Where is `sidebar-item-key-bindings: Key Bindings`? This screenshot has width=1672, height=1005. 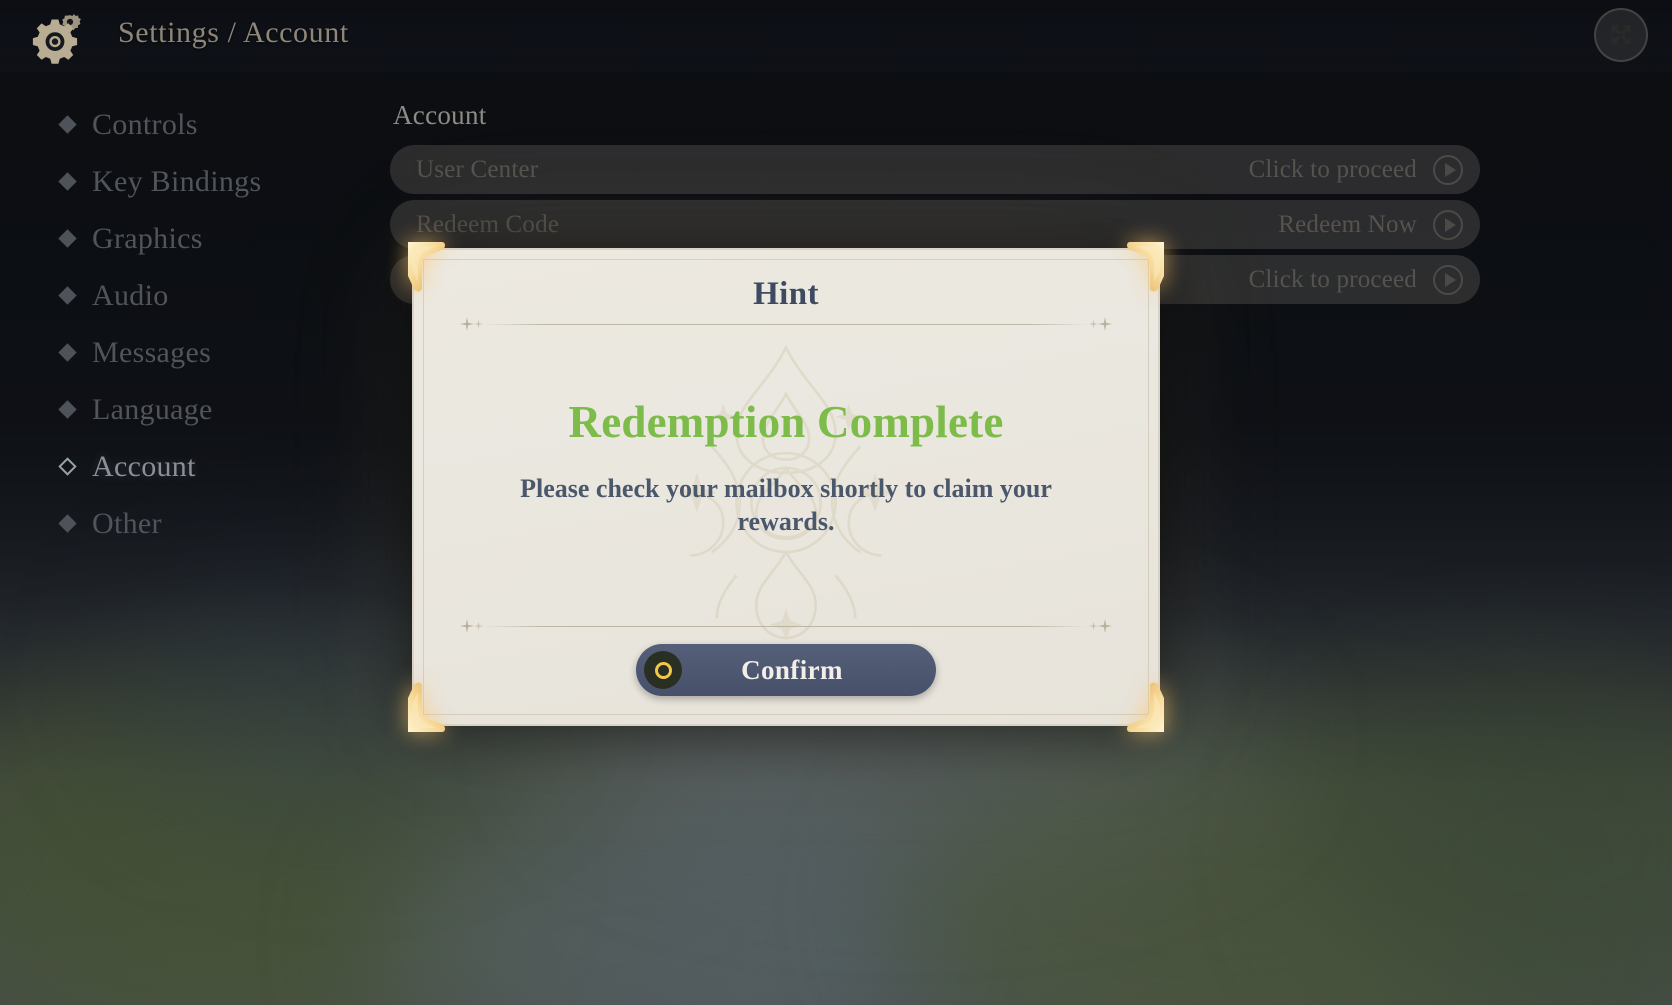 sidebar-item-key-bindings: Key Bindings is located at coordinates (190, 181).